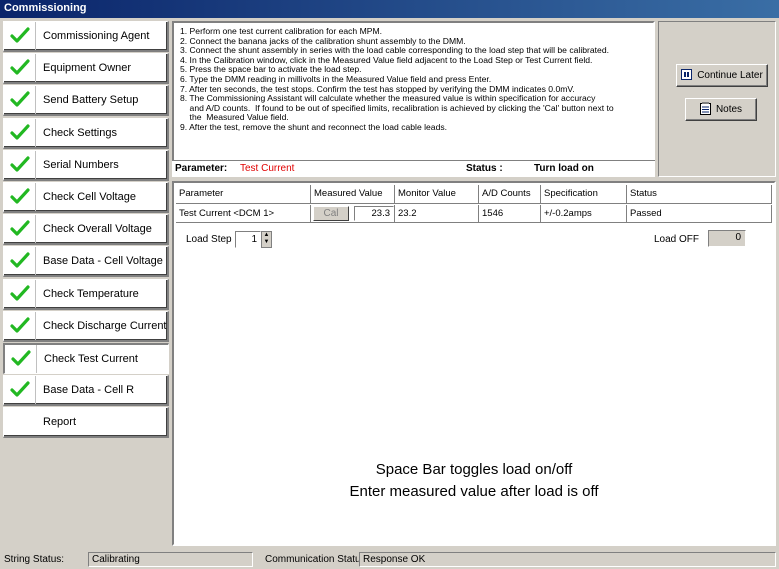 Image resolution: width=779 pixels, height=569 pixels. Describe the element at coordinates (34, 559) in the screenshot. I see `string-status-label: String Status:` at that location.